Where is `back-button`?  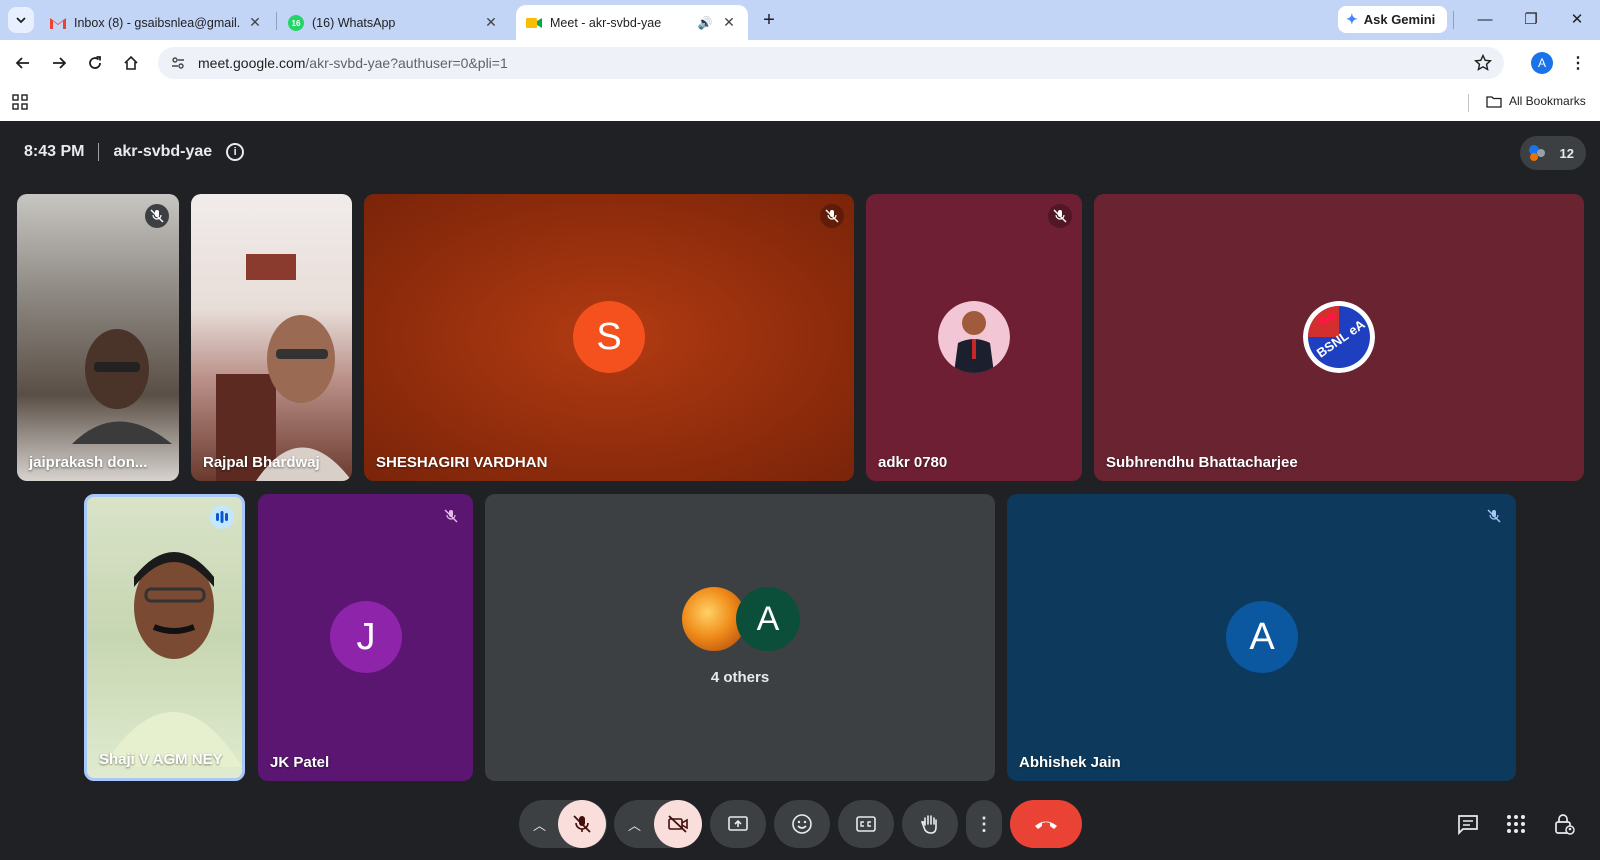 back-button is located at coordinates (23, 63).